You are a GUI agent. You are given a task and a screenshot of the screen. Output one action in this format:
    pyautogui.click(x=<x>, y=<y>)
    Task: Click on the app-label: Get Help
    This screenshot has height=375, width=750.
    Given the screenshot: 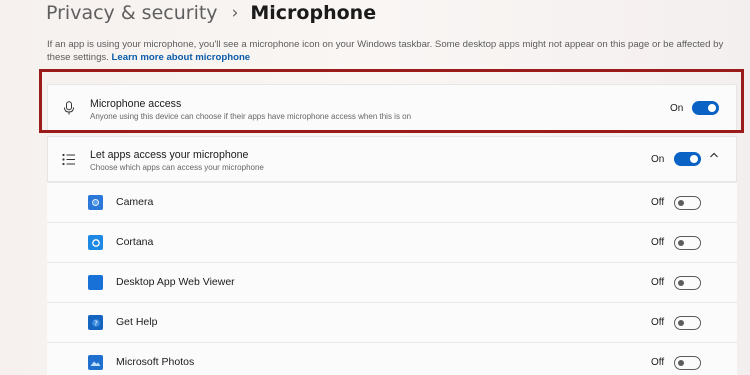 What is the action you would take?
    pyautogui.click(x=137, y=322)
    